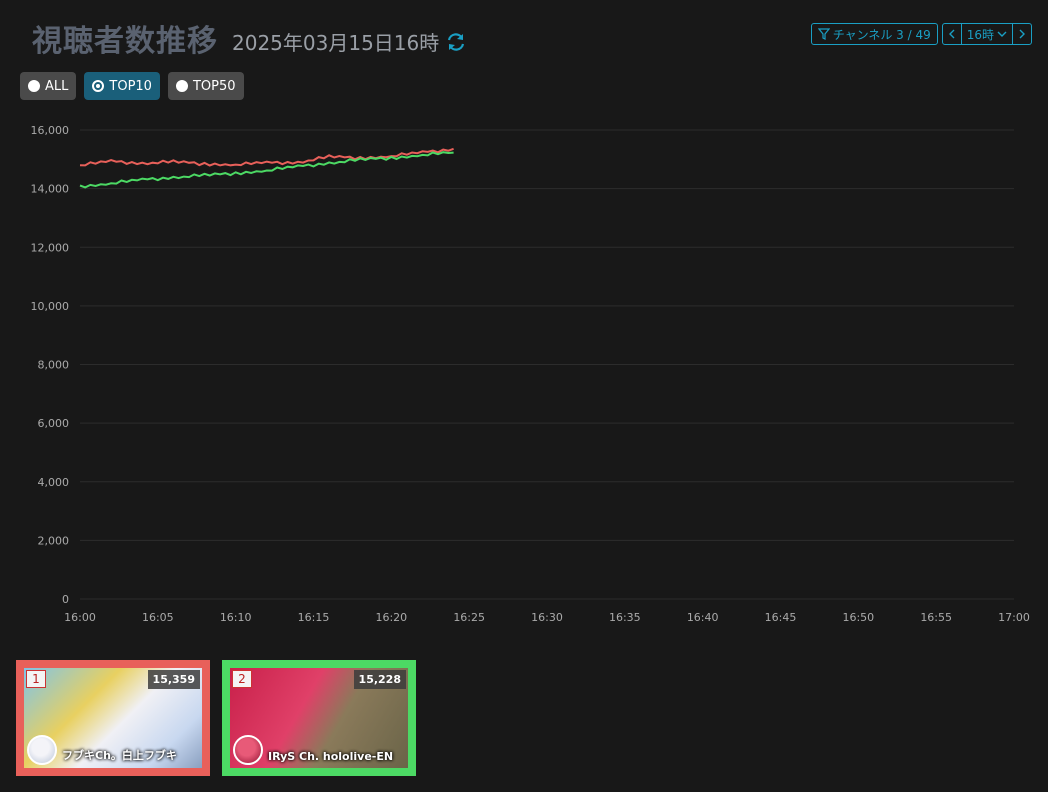 The width and height of the screenshot is (1048, 792). I want to click on hour-select: 16時, so click(986, 34).